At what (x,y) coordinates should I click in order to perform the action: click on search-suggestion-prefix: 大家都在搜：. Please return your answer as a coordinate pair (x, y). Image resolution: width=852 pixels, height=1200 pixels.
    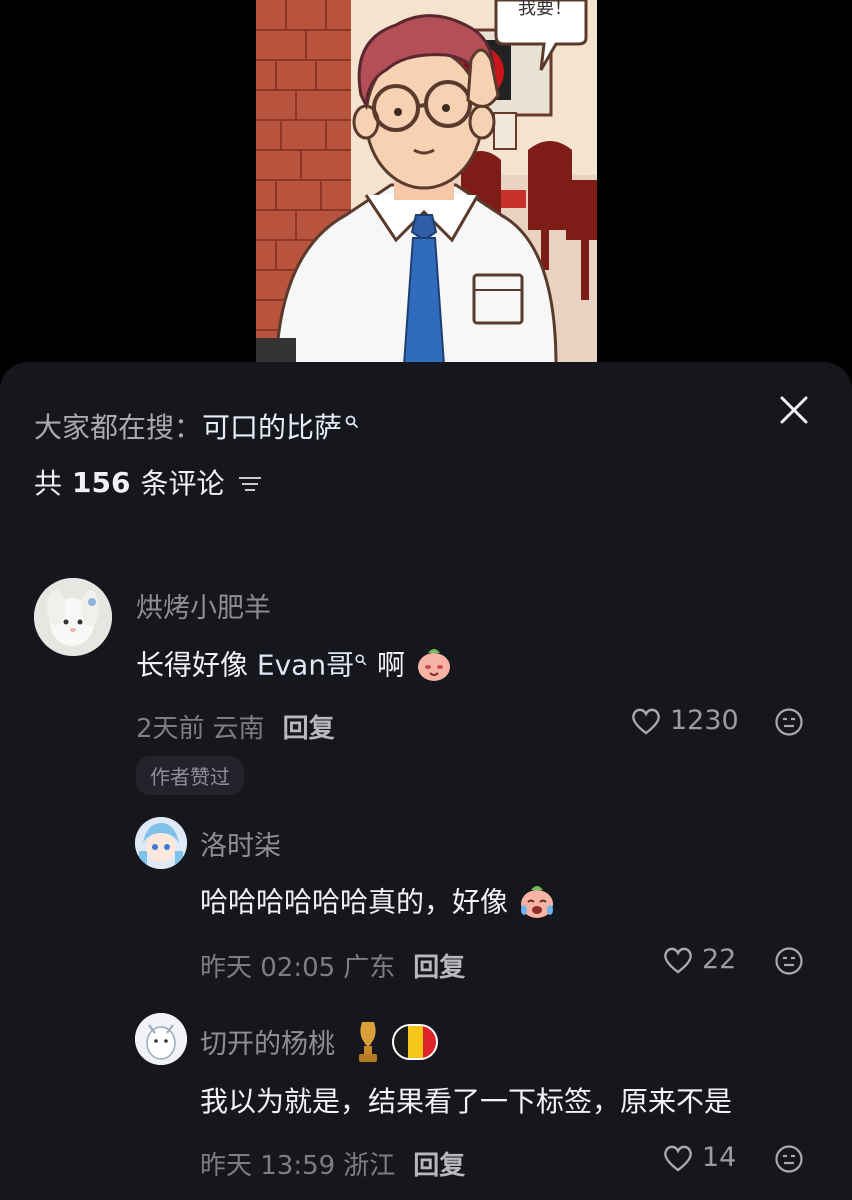
    Looking at the image, I should click on (118, 427).